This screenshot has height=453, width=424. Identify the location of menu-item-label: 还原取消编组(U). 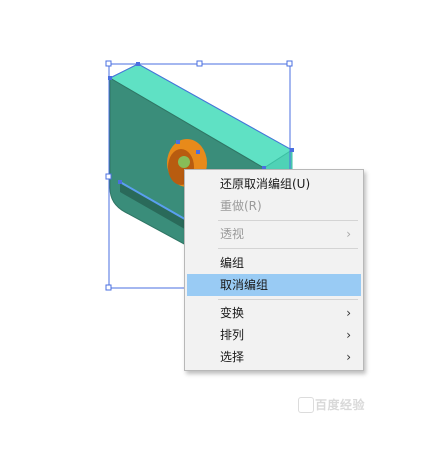
(265, 184).